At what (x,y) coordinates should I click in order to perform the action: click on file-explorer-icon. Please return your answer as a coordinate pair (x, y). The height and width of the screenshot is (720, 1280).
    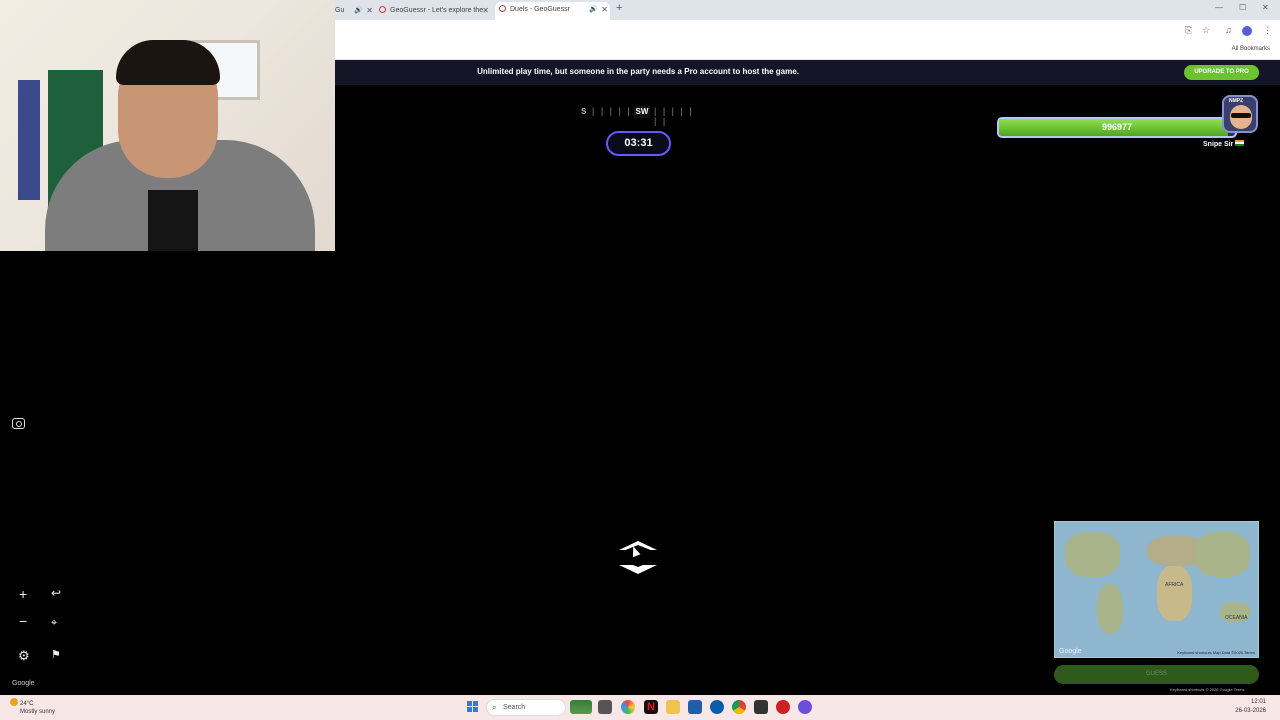
    Looking at the image, I should click on (673, 707).